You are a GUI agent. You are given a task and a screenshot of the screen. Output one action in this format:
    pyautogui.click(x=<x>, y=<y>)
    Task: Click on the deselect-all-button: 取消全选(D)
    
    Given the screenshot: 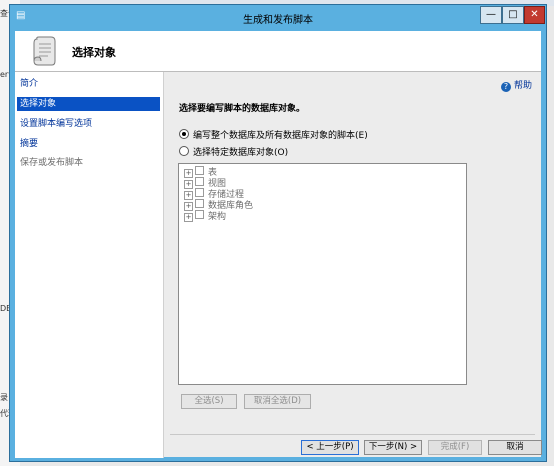 What is the action you would take?
    pyautogui.click(x=277, y=401)
    